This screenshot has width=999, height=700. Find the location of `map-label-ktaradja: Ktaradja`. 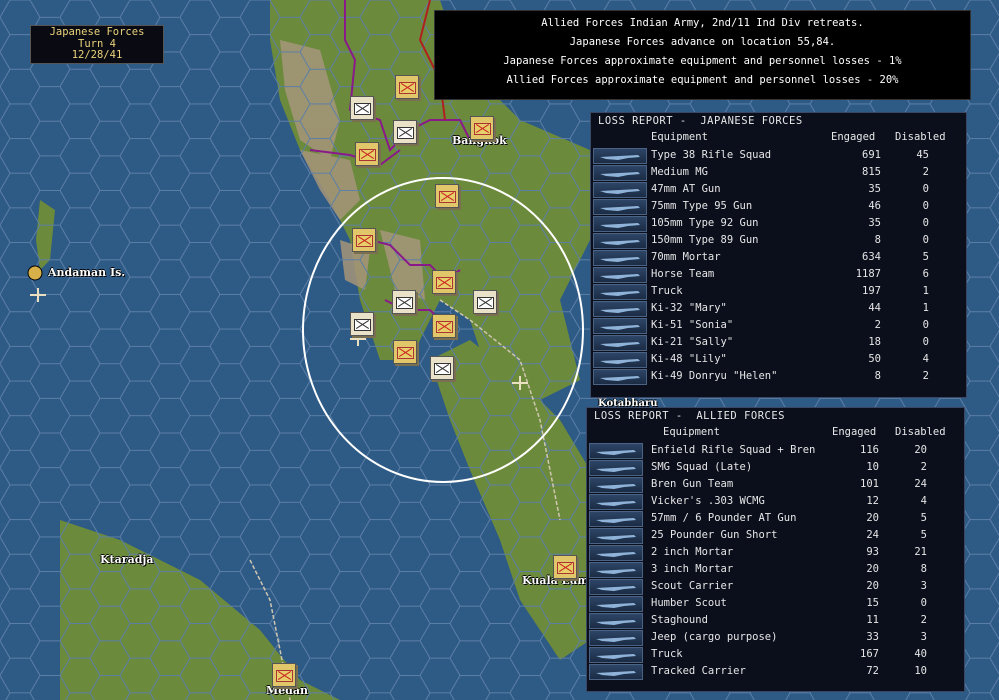

map-label-ktaradja: Ktaradja is located at coordinates (127, 559).